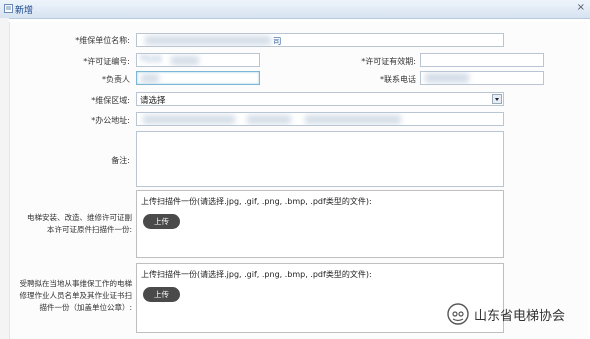  Describe the element at coordinates (151, 60) in the screenshot. I see `license-no-value: TS33` at that location.